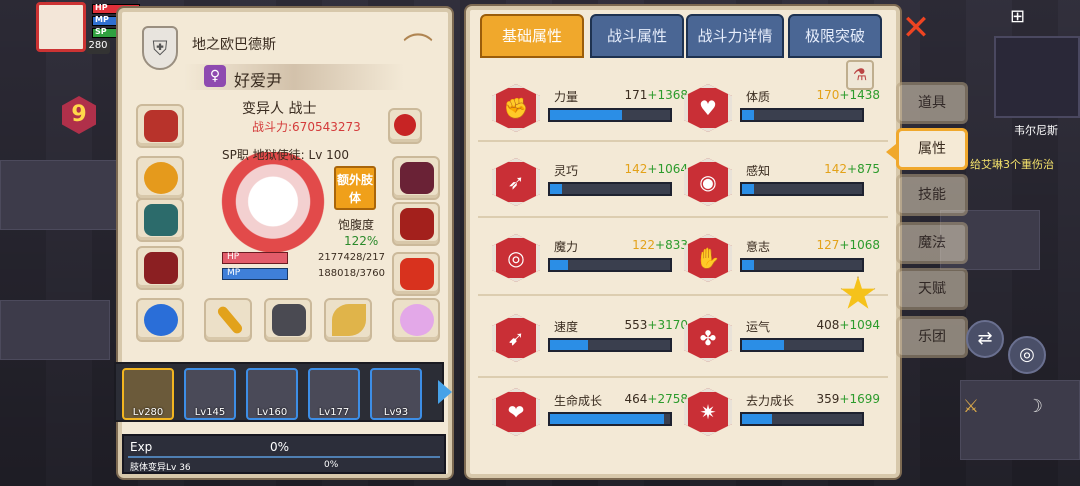  What do you see at coordinates (708, 338) in the screenshot?
I see `clover-icon: ✤` at bounding box center [708, 338].